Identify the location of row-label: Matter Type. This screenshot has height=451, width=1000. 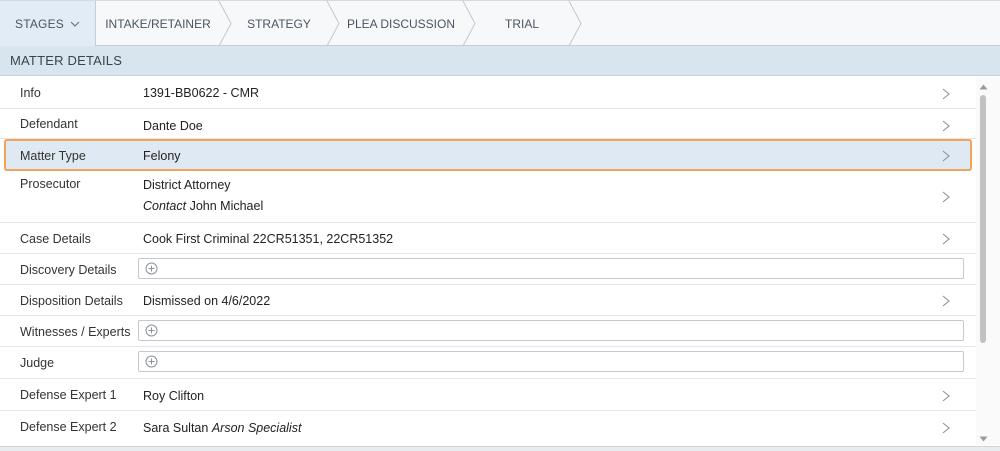
(53, 156).